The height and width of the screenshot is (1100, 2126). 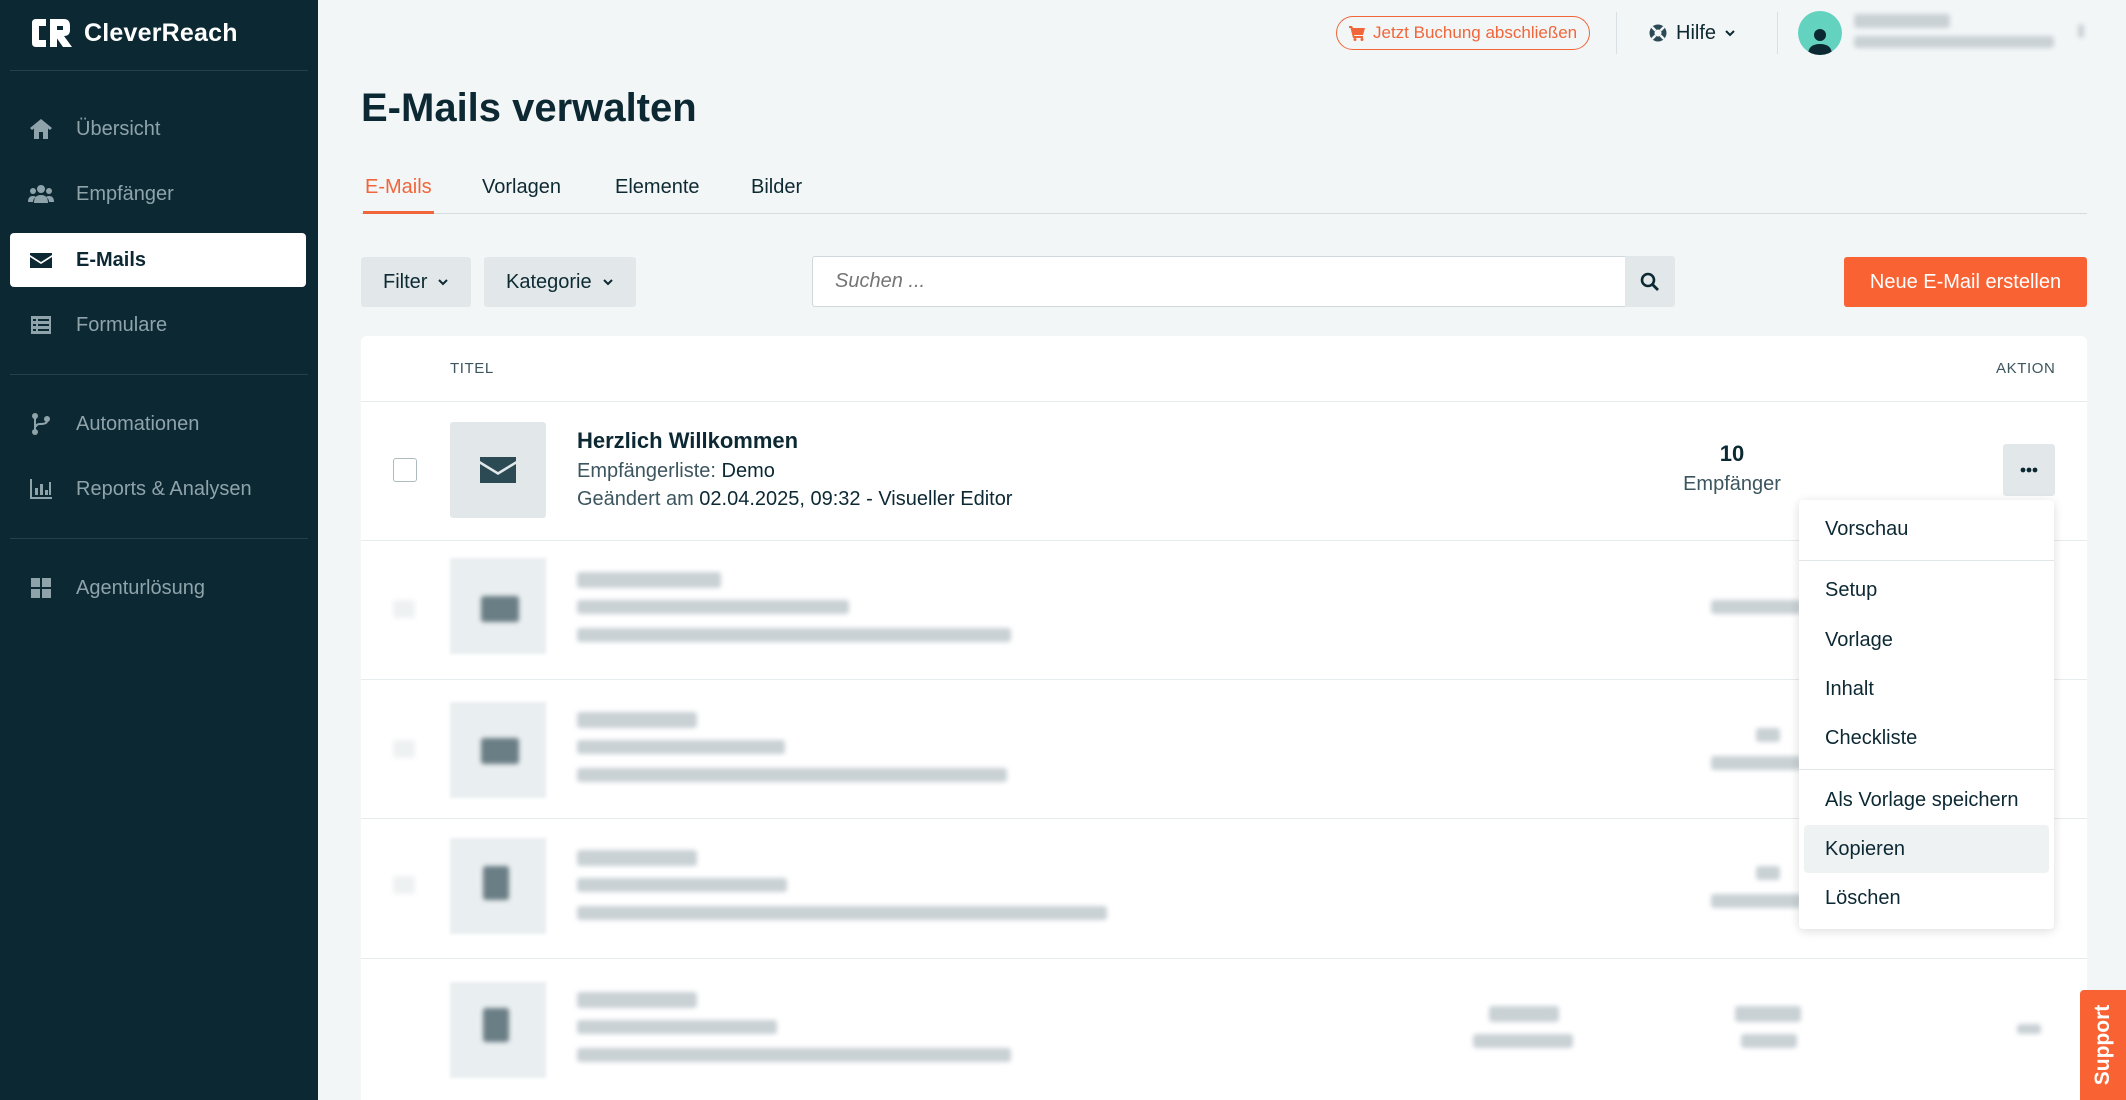 What do you see at coordinates (1926, 800) in the screenshot?
I see `menu-item-als-vorlage-speichern: Als Vorlage speichern` at bounding box center [1926, 800].